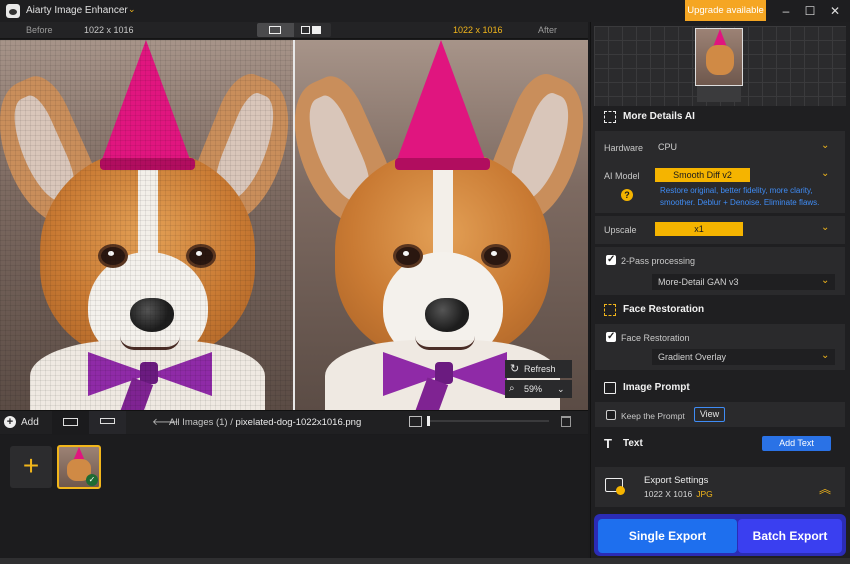  I want to click on trash-icon, so click(566, 421).